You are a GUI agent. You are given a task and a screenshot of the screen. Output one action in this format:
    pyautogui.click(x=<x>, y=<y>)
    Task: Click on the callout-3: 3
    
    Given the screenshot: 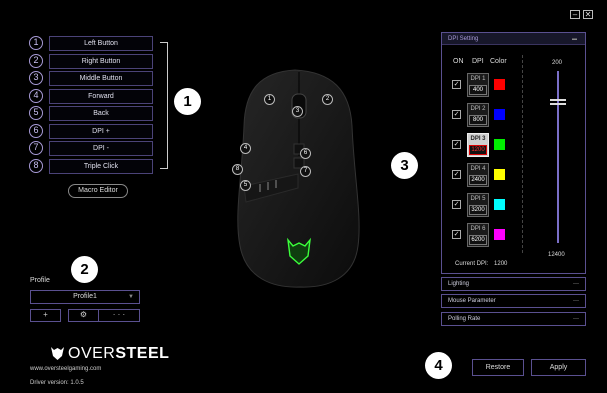 What is the action you would take?
    pyautogui.click(x=404, y=165)
    